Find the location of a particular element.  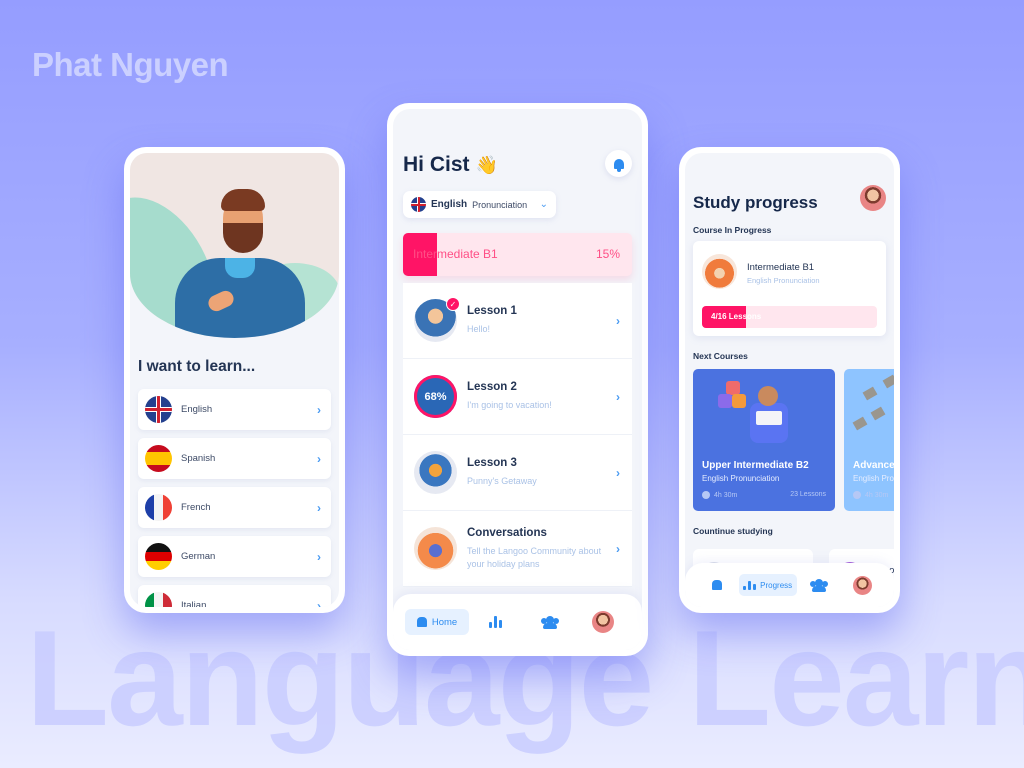

lesson-item: Lesson 3 Punny's Getaway › is located at coordinates (517, 473).